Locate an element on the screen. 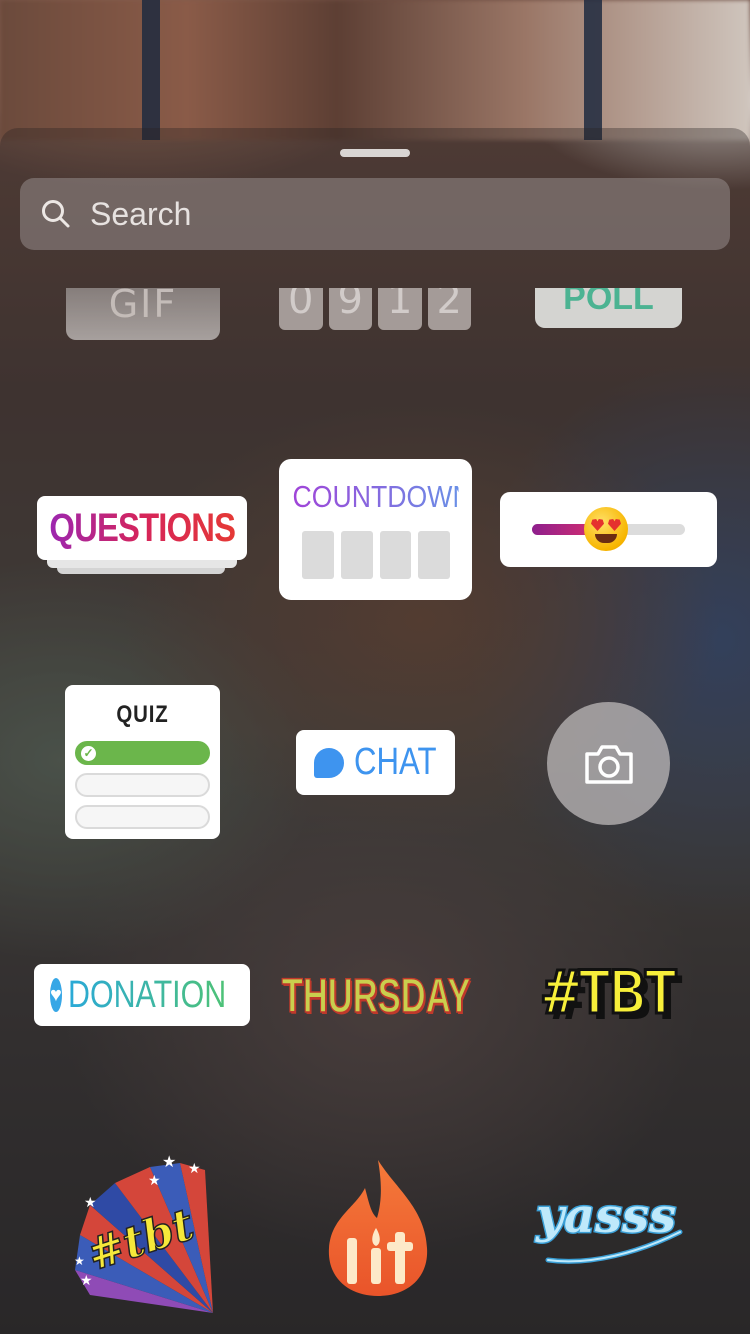 The width and height of the screenshot is (750, 1334). countdown-boxes is located at coordinates (376, 555).